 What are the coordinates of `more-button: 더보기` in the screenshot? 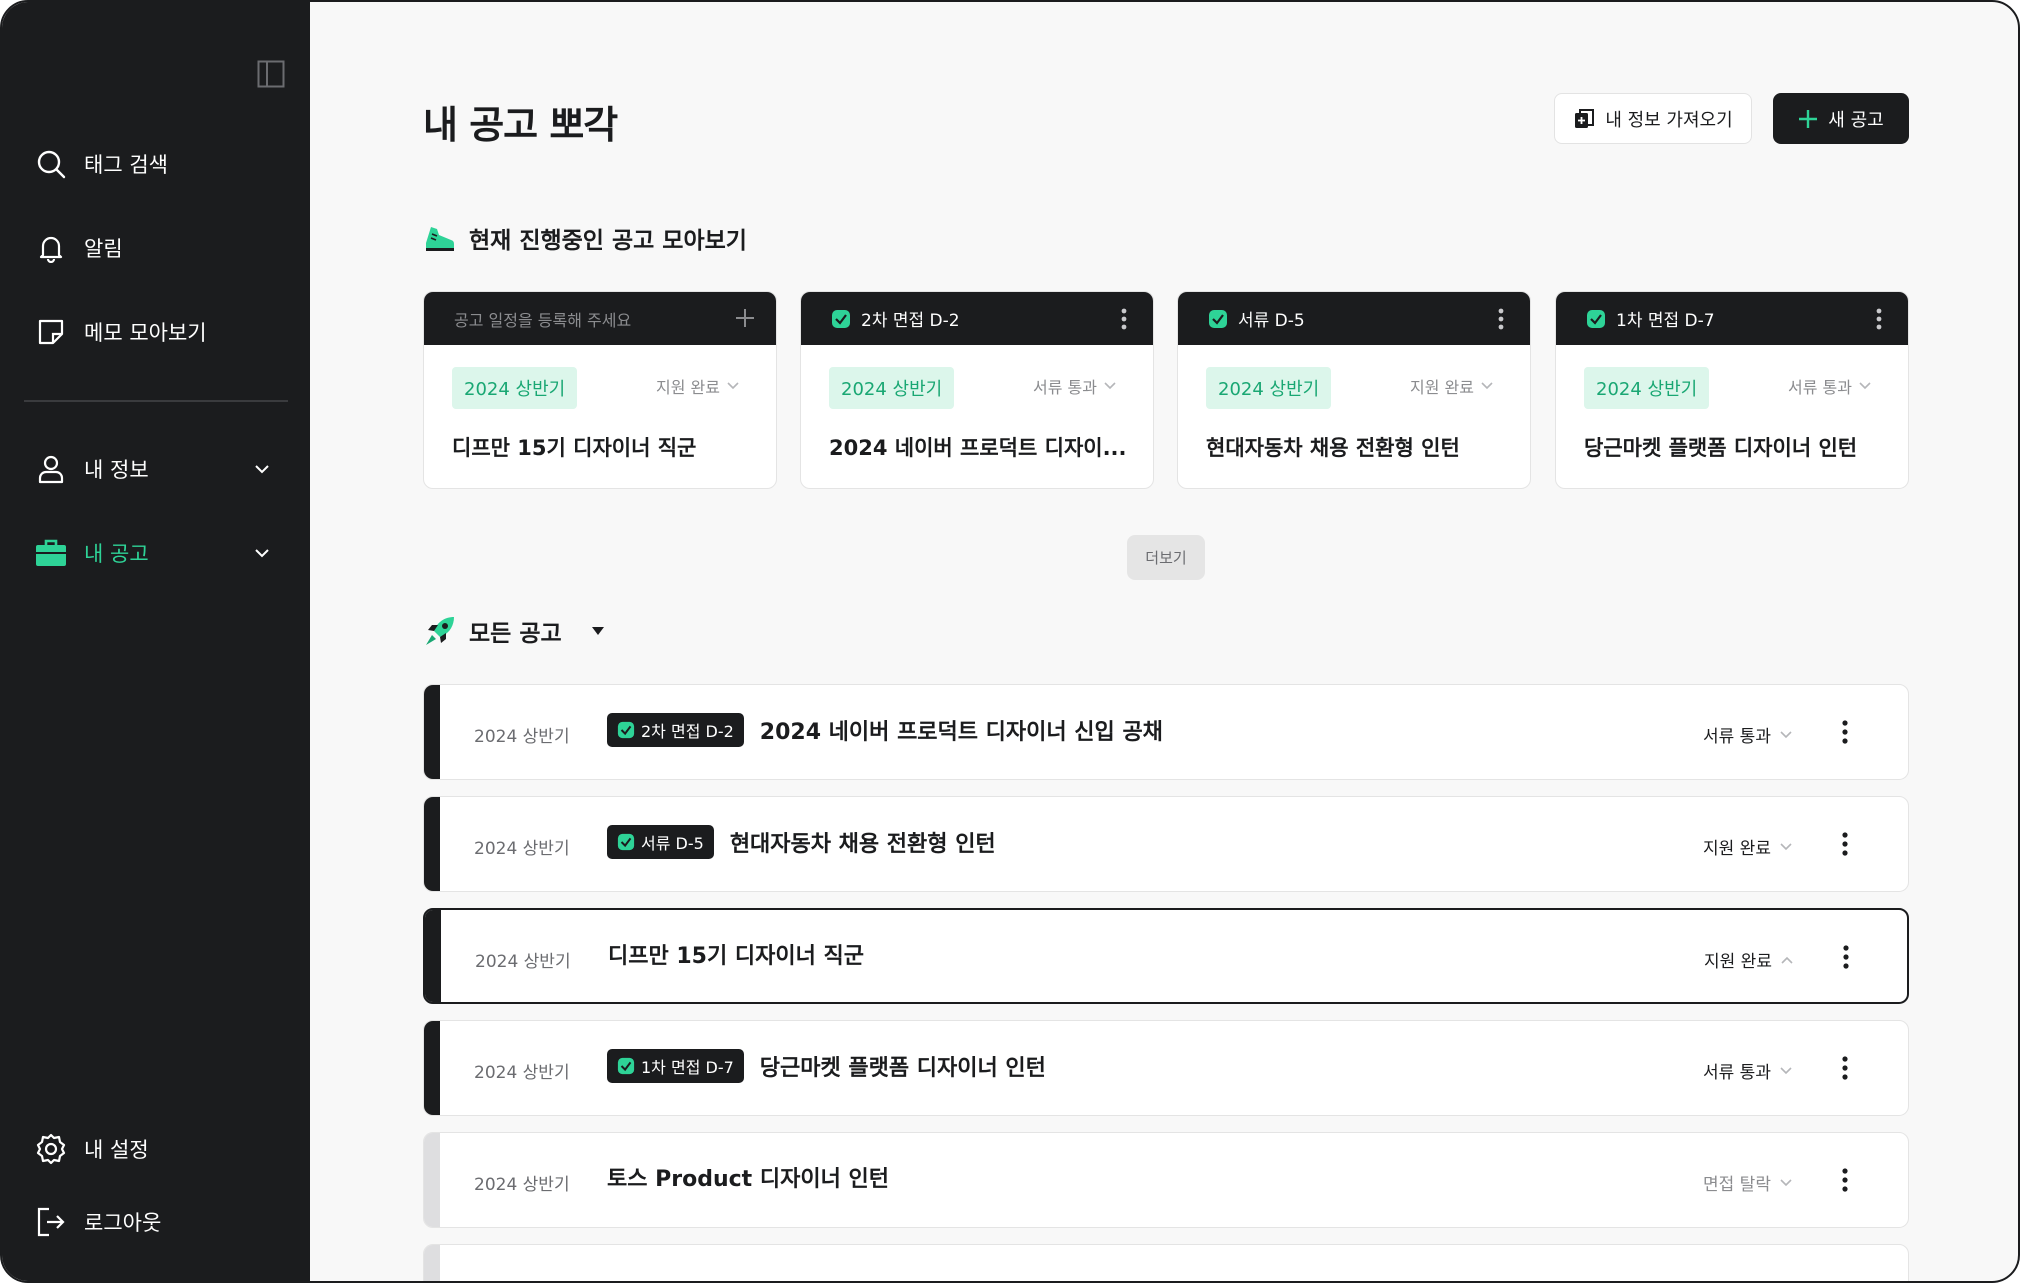 It's located at (1166, 557).